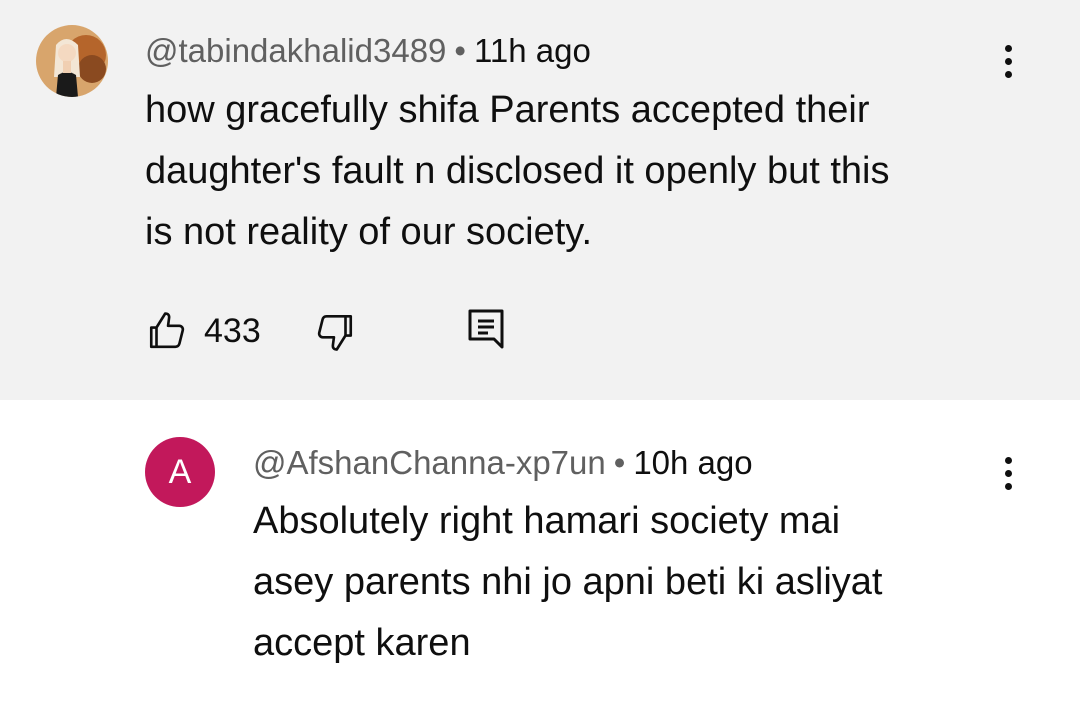 Image resolution: width=1080 pixels, height=702 pixels. Describe the element at coordinates (547, 521) in the screenshot. I see `comment-line: Absolutely right hamari society mai` at that location.